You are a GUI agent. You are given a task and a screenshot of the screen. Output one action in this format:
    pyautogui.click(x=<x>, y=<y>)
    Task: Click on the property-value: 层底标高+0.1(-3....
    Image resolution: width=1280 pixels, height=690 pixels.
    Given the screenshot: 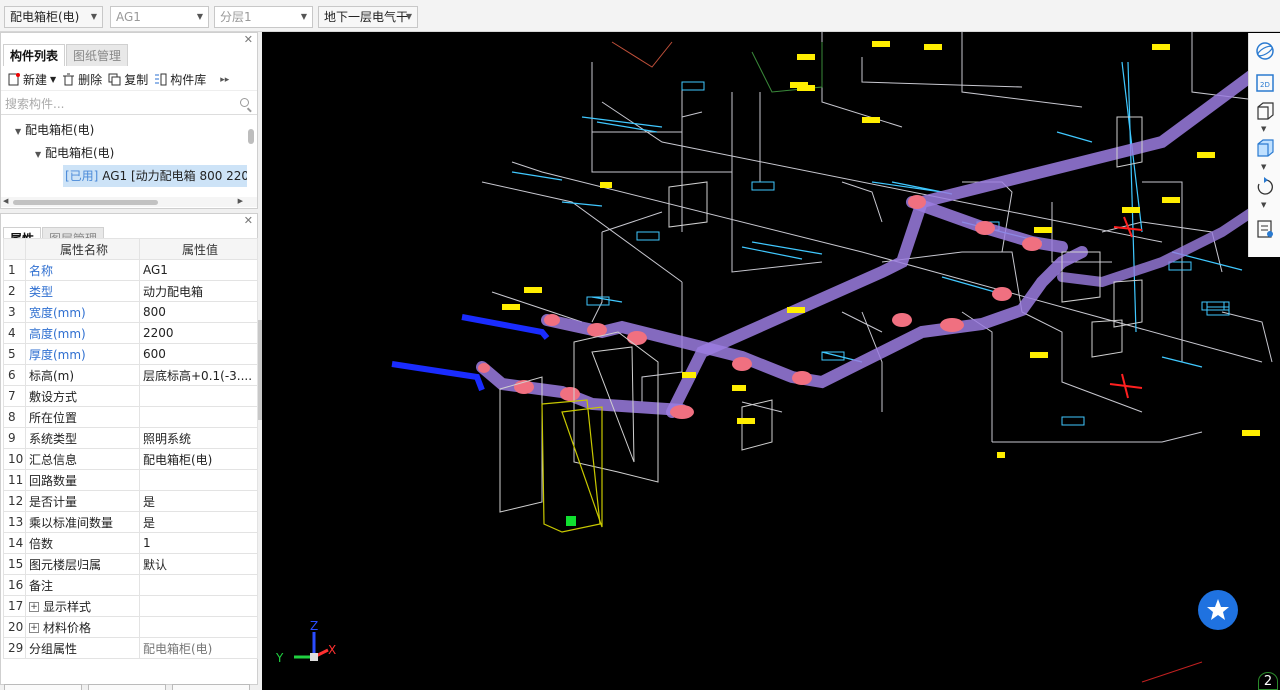 What is the action you would take?
    pyautogui.click(x=198, y=375)
    